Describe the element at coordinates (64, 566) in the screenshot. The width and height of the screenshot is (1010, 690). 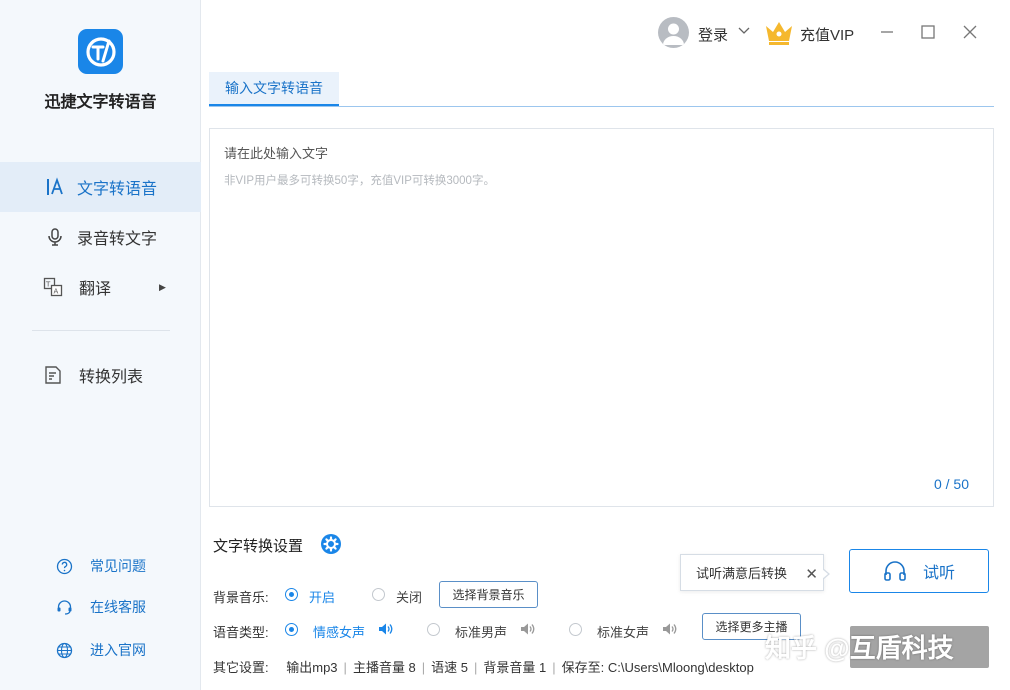
I see `question-icon` at that location.